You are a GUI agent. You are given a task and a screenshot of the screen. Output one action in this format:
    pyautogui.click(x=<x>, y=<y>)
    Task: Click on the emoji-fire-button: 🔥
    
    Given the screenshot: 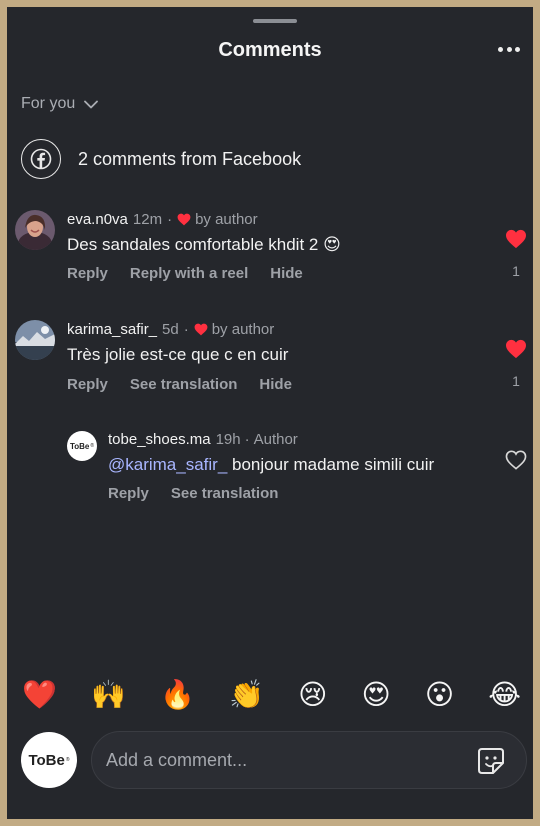 What is the action you would take?
    pyautogui.click(x=177, y=695)
    